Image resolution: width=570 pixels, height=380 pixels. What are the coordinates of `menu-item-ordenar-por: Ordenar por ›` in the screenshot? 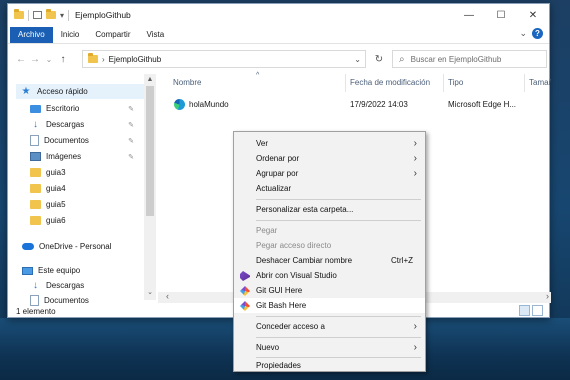 It's located at (329, 158).